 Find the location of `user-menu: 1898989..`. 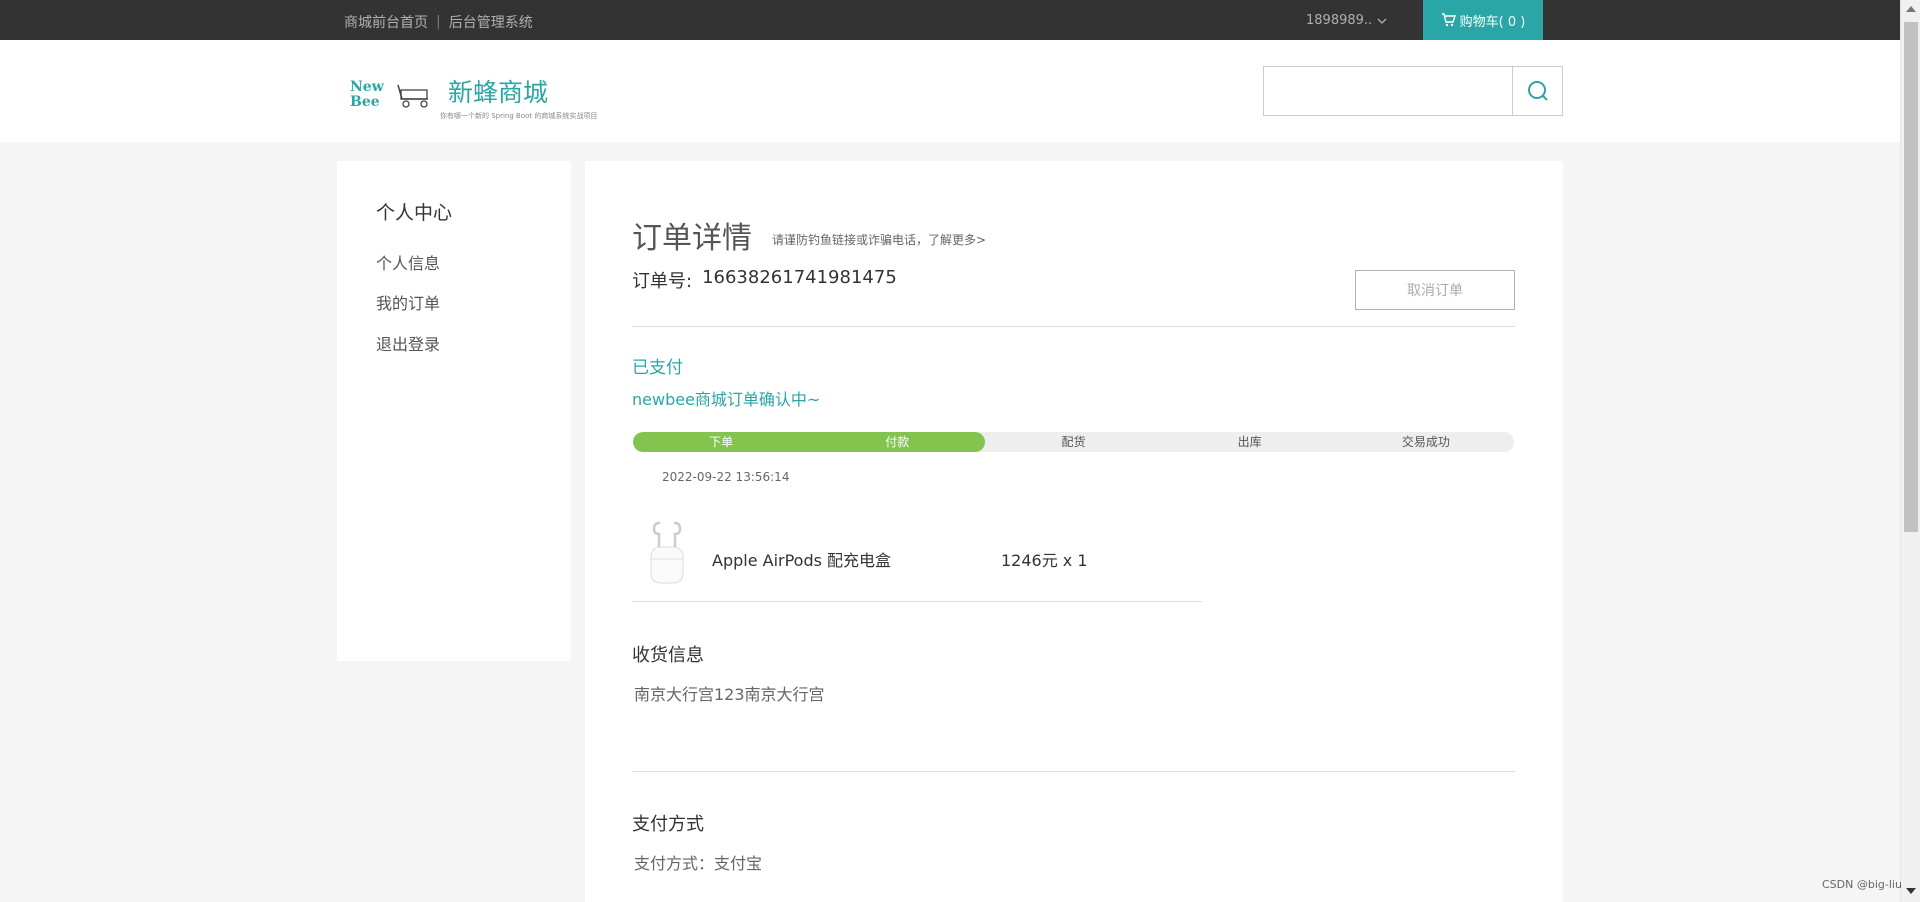

user-menu: 1898989.. is located at coordinates (1346, 20).